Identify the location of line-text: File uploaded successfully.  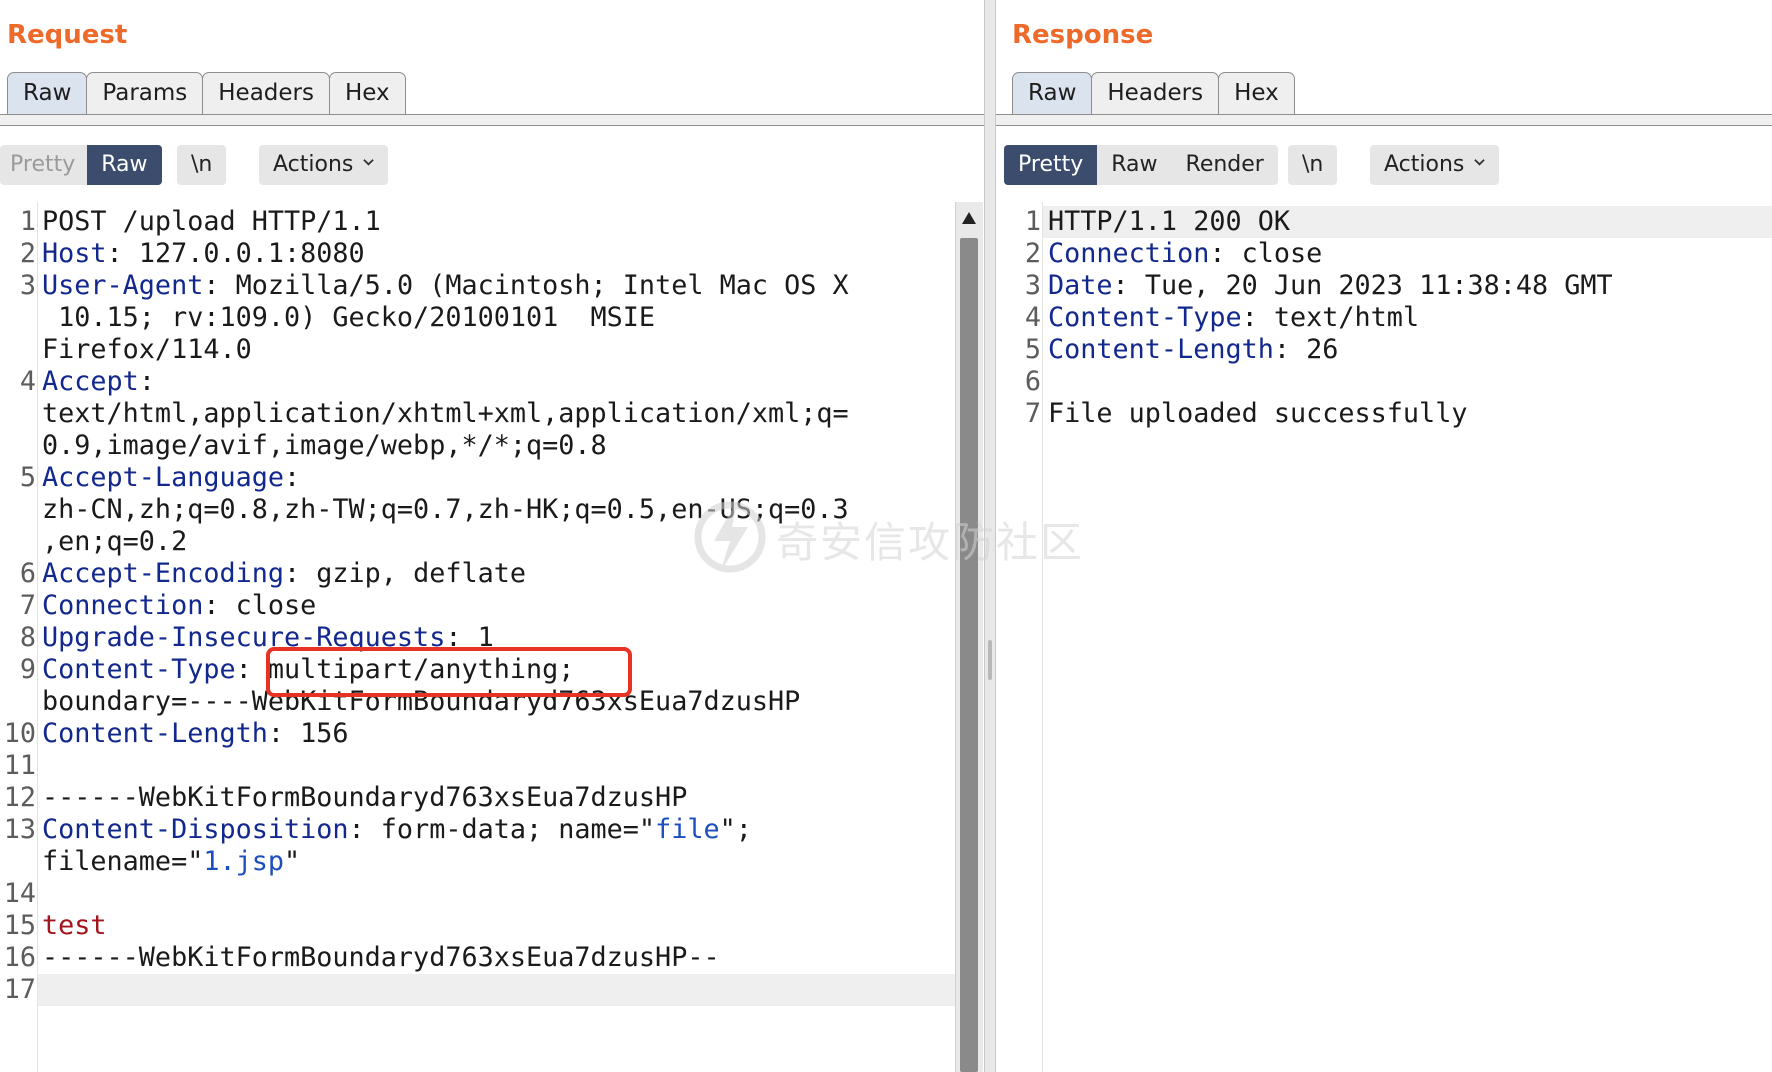
(1258, 413).